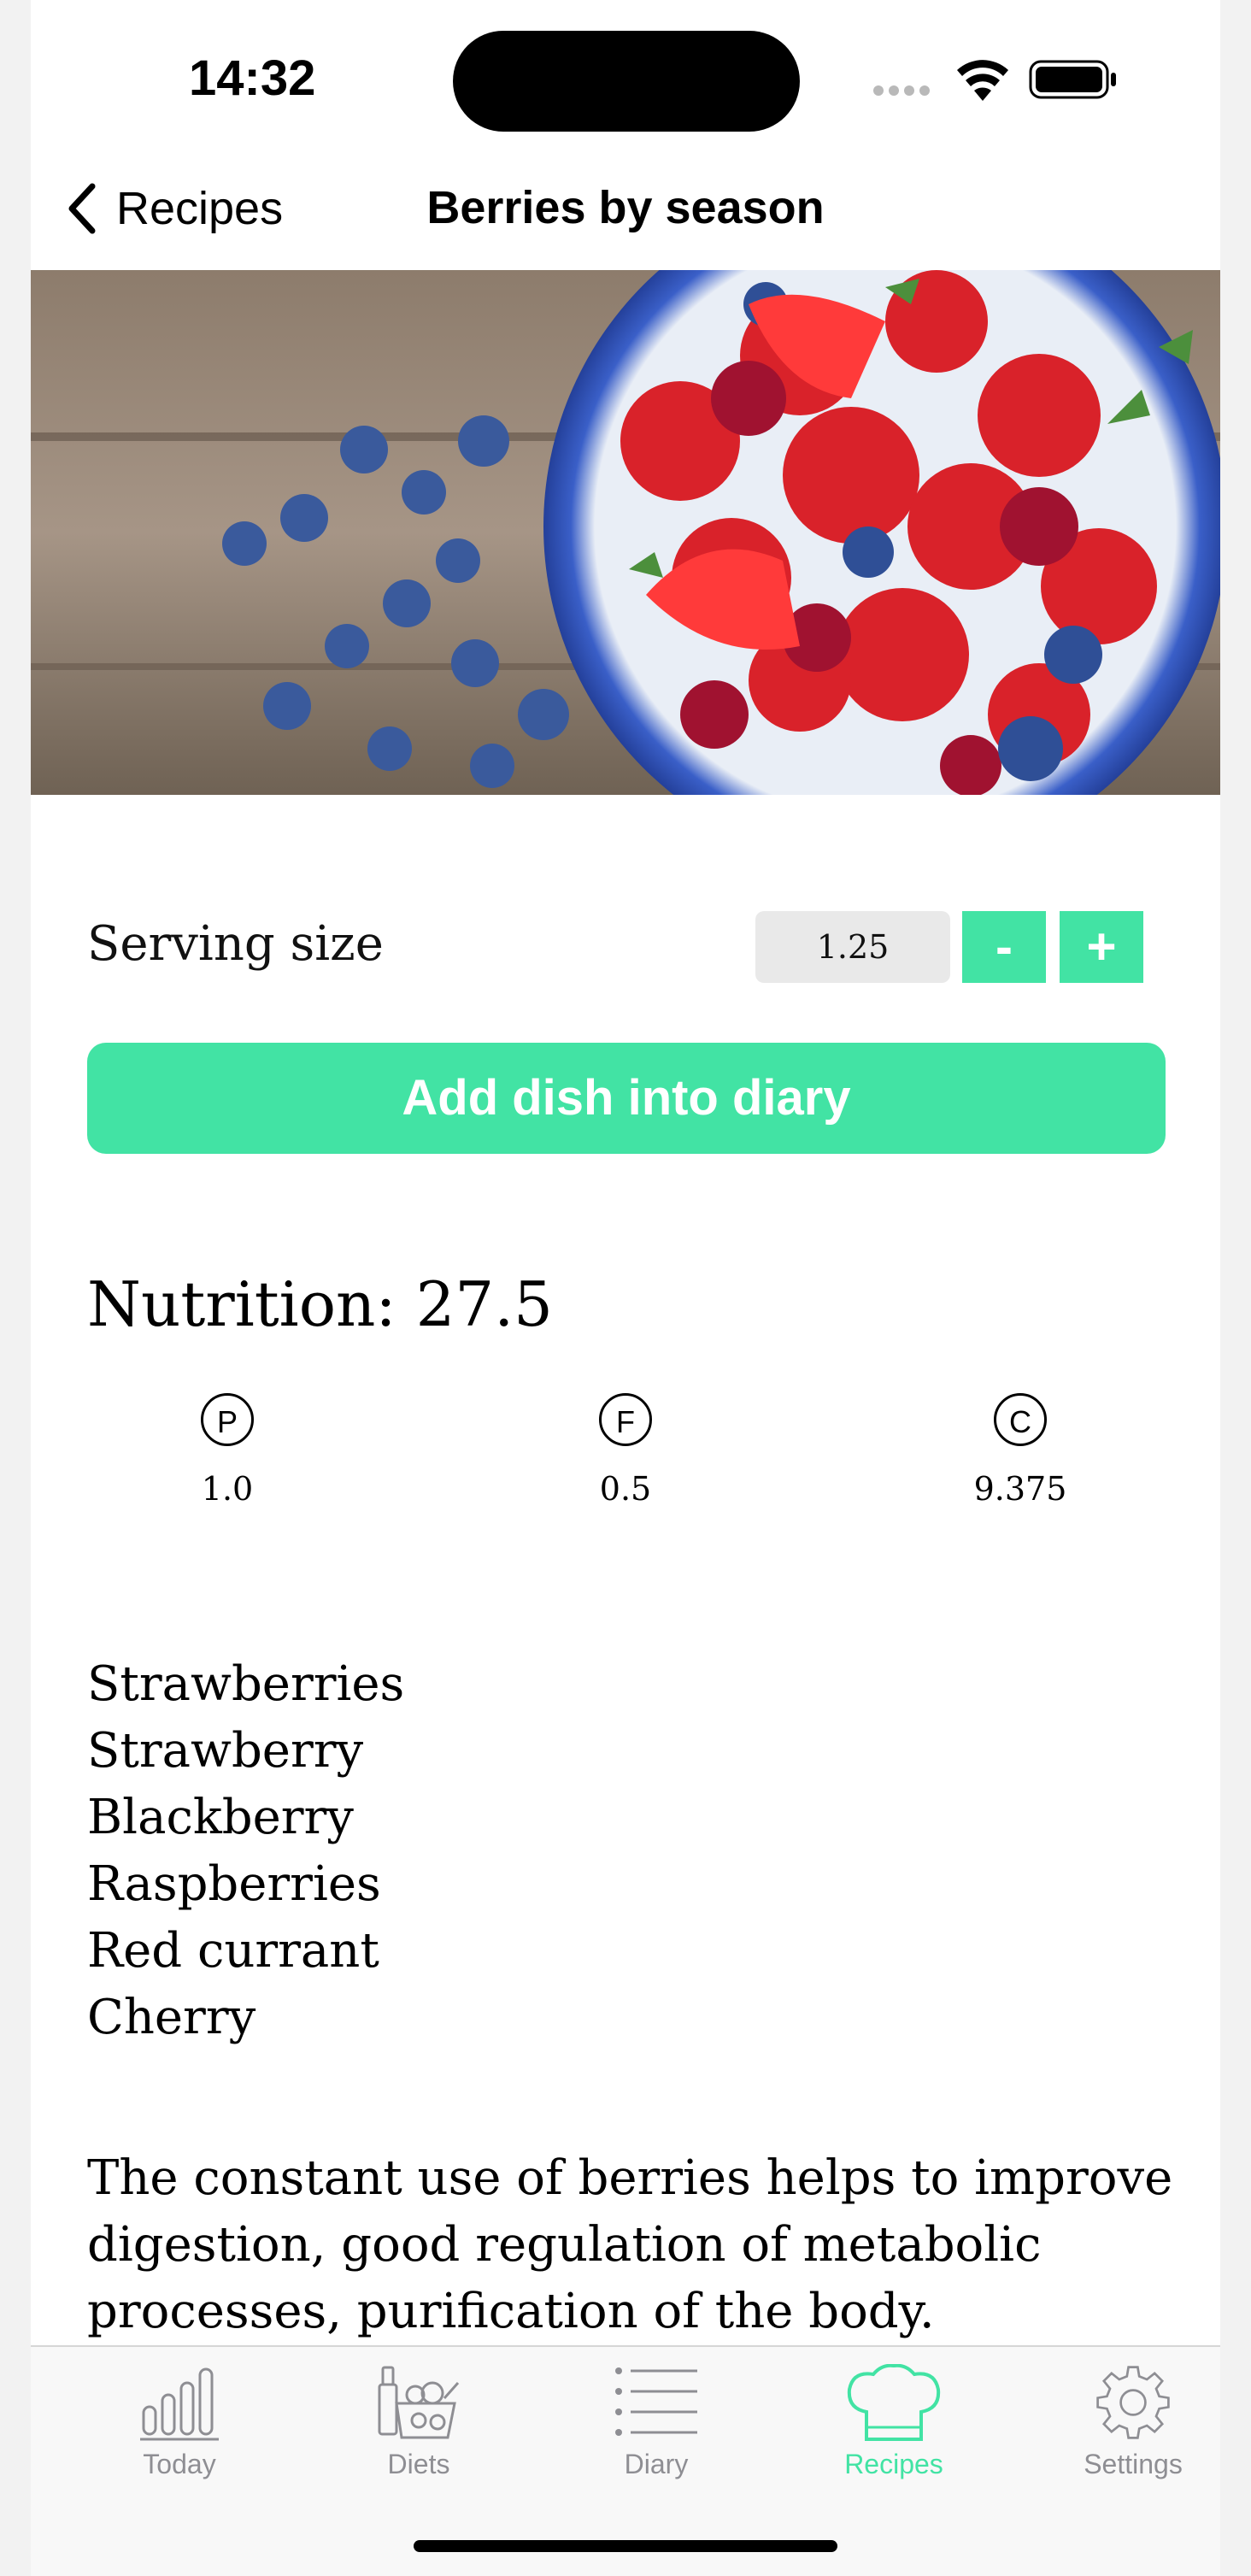  Describe the element at coordinates (419, 2402) in the screenshot. I see `groceries-icon` at that location.